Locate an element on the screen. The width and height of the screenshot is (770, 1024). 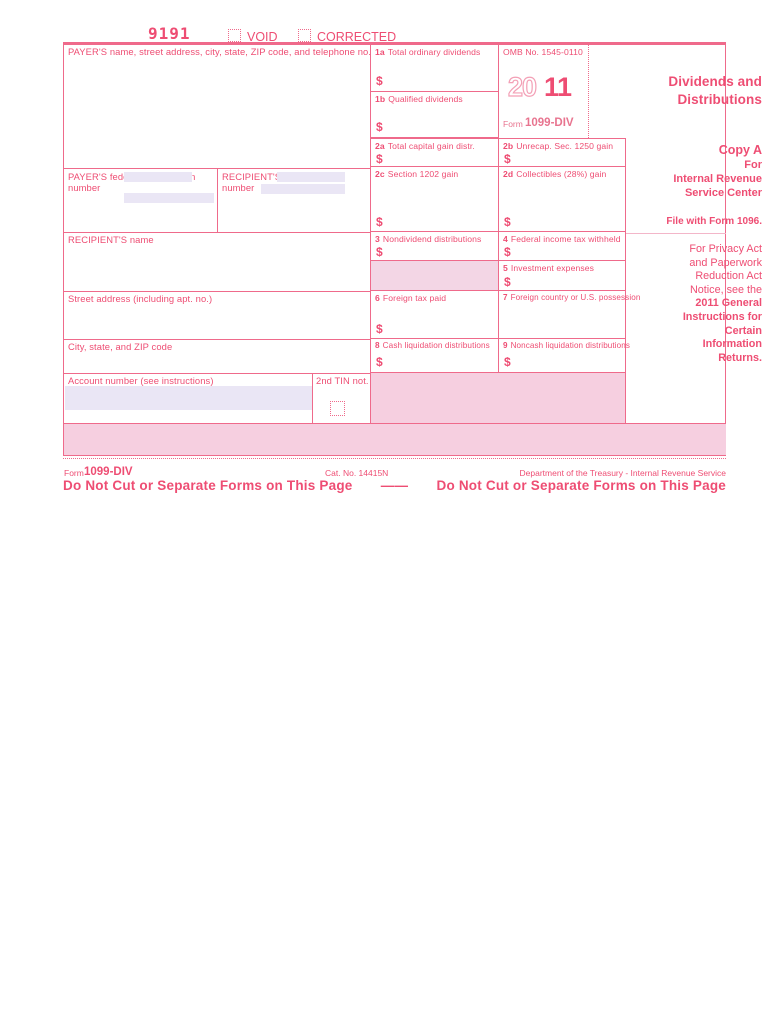
account-number-label: Account number (see instructions) is located at coordinates (141, 380).